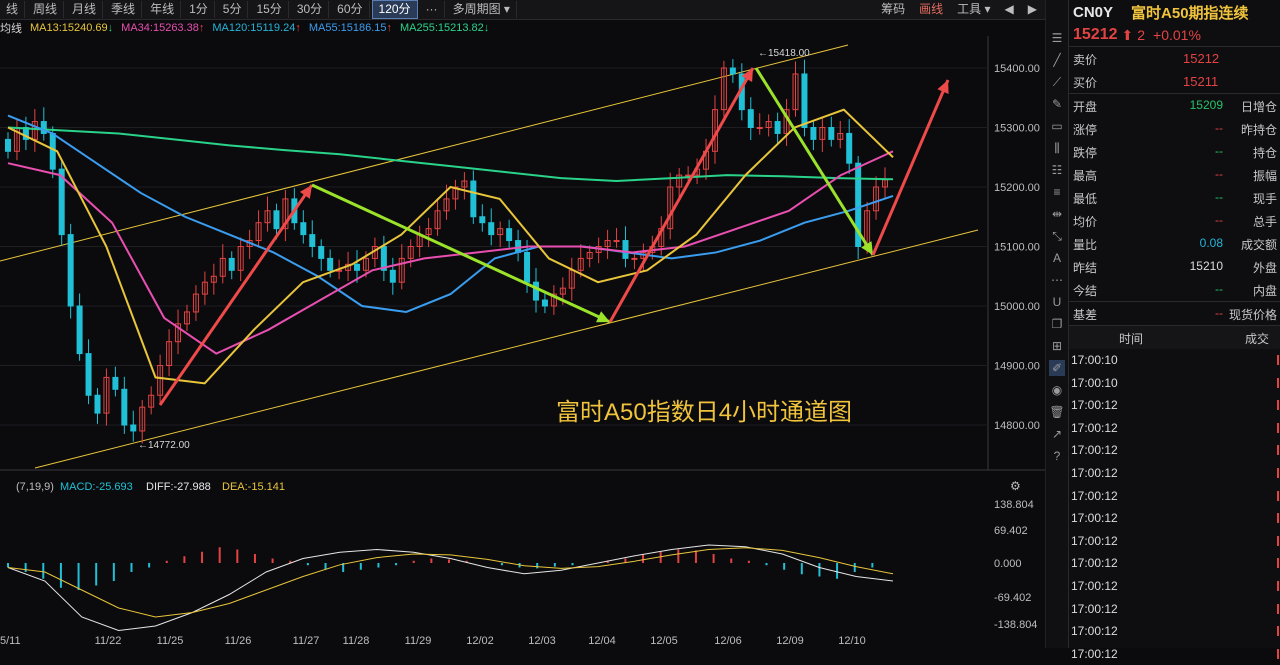 This screenshot has height=665, width=1280. I want to click on buy-label: 买价, so click(1085, 83).